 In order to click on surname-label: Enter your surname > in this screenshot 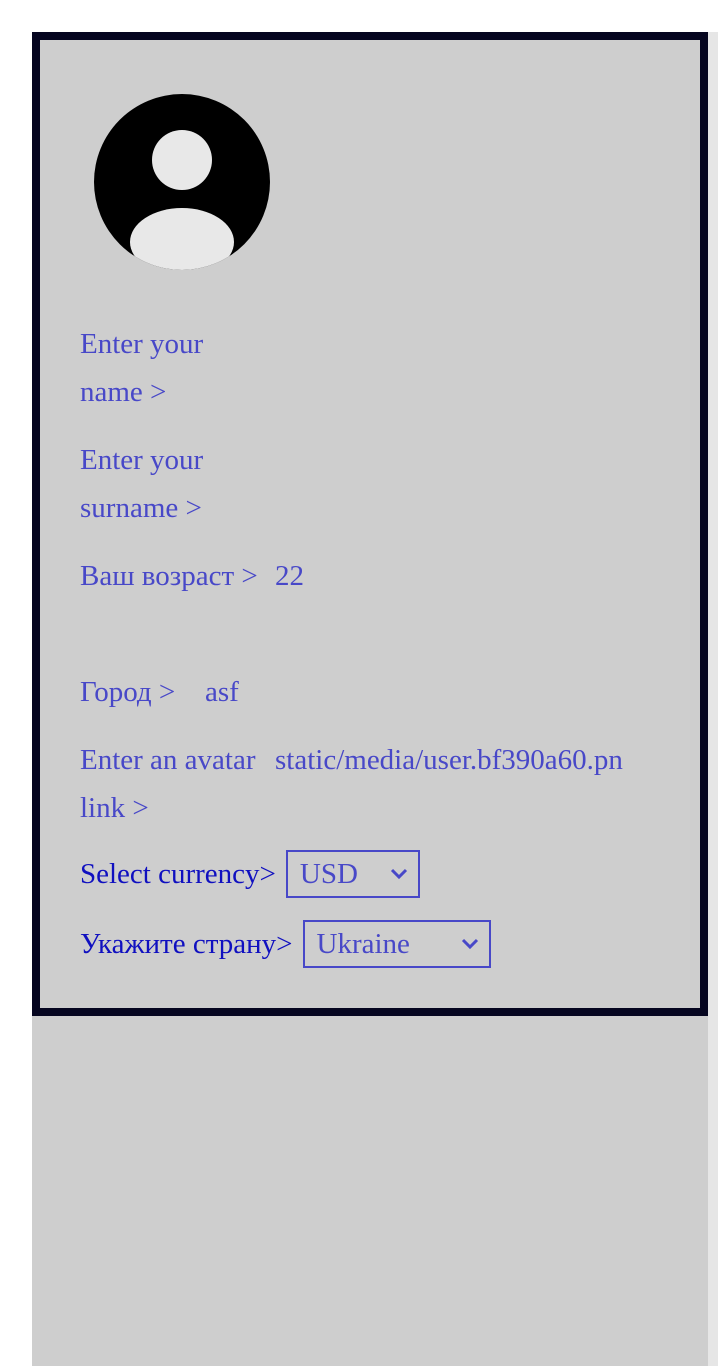, I will do `click(142, 484)`.